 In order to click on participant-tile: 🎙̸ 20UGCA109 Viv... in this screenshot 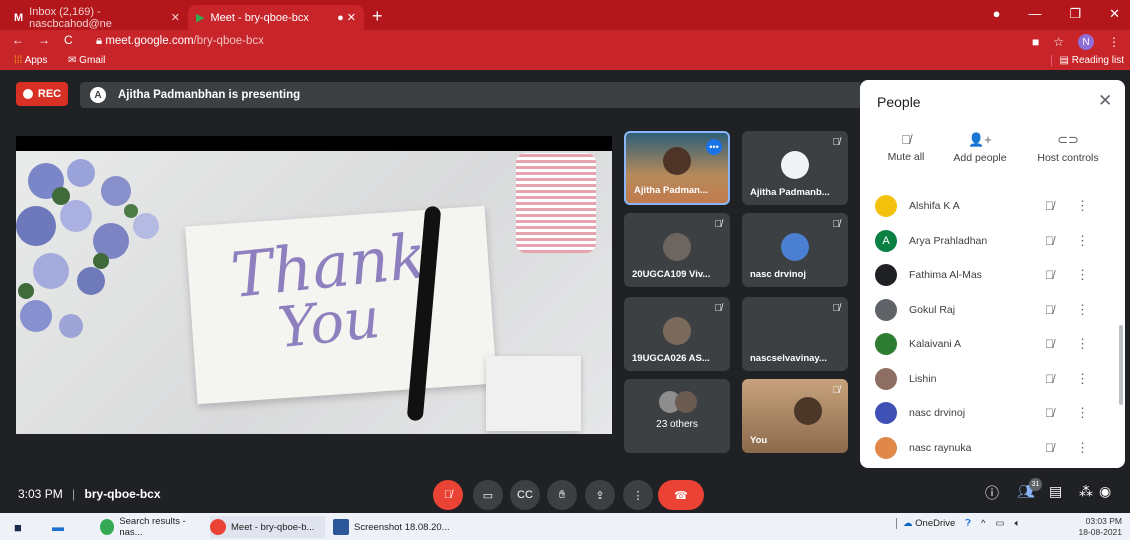, I will do `click(677, 250)`.